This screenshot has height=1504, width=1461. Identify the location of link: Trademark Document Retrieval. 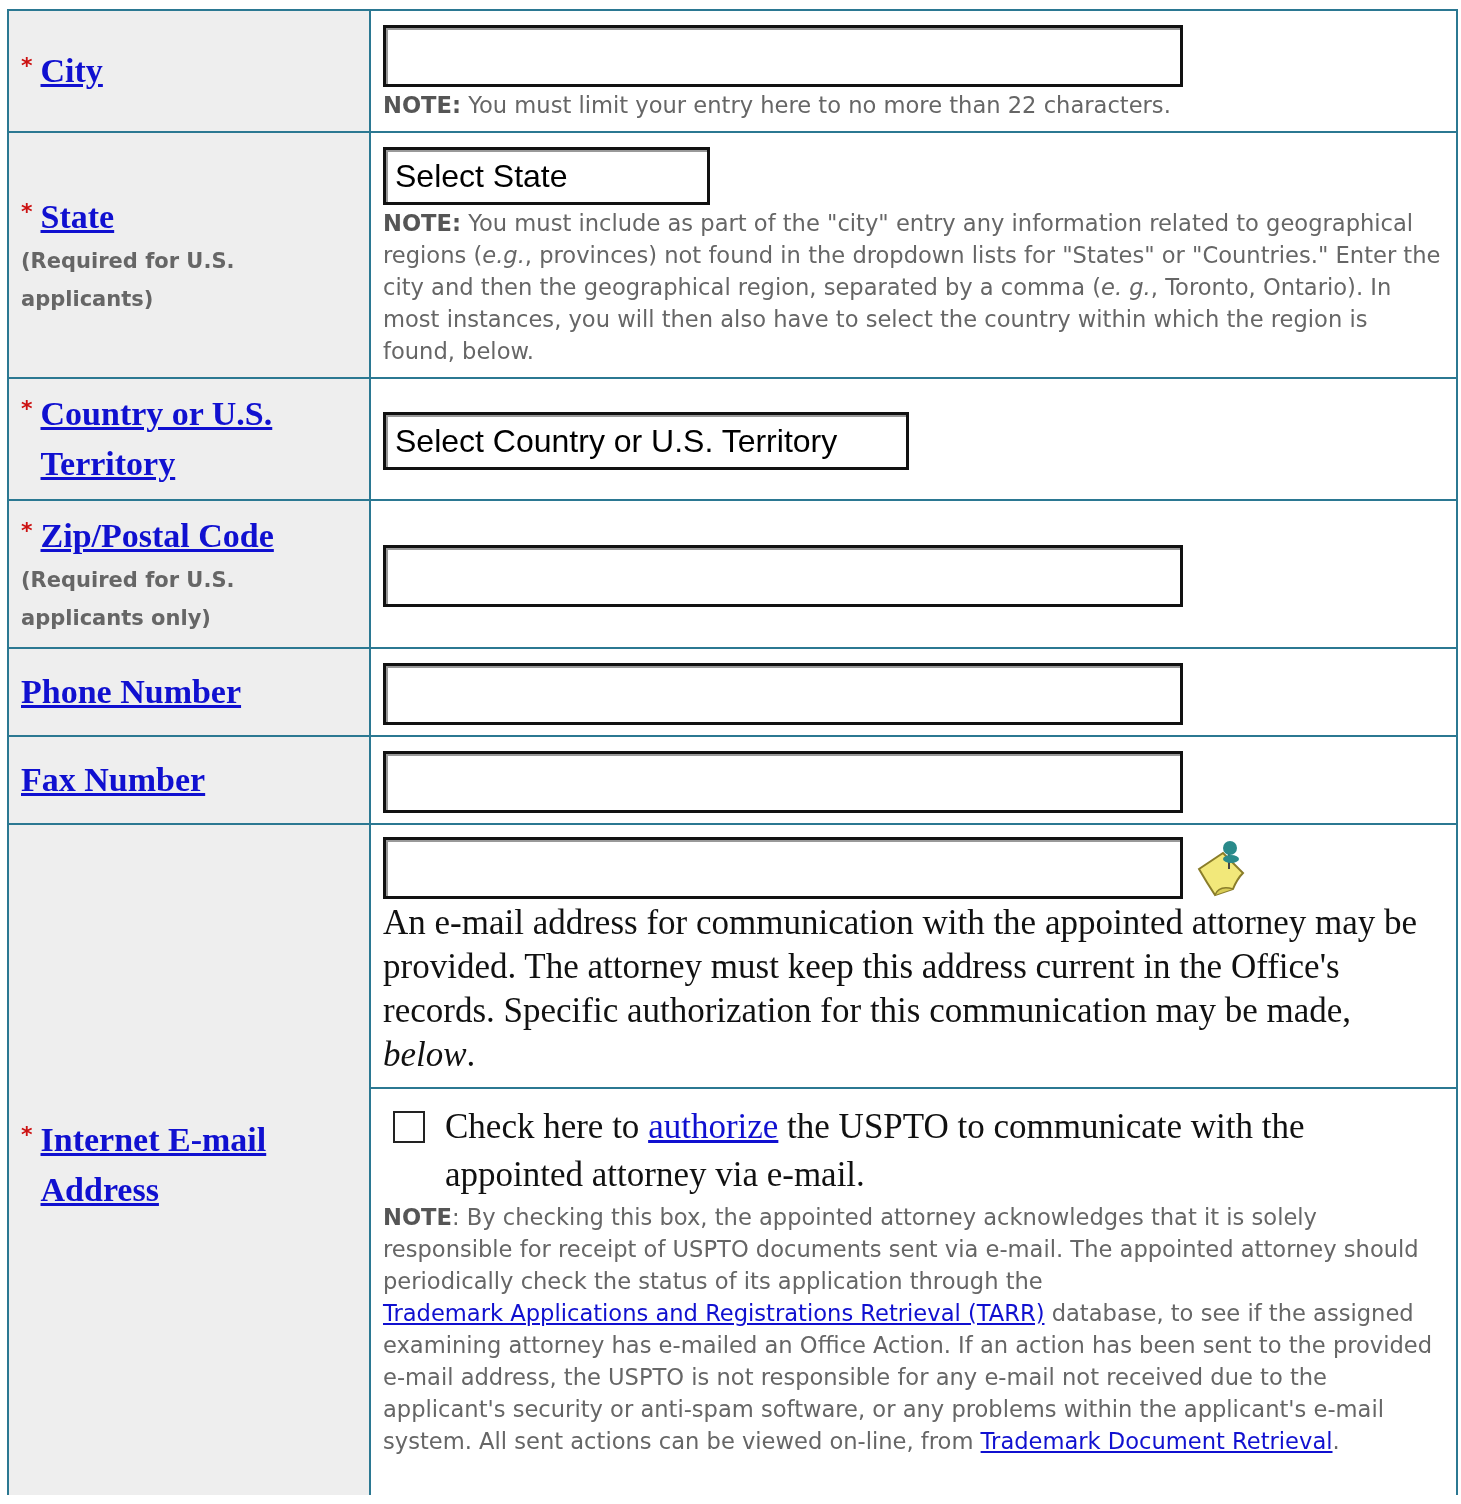
(1156, 1441).